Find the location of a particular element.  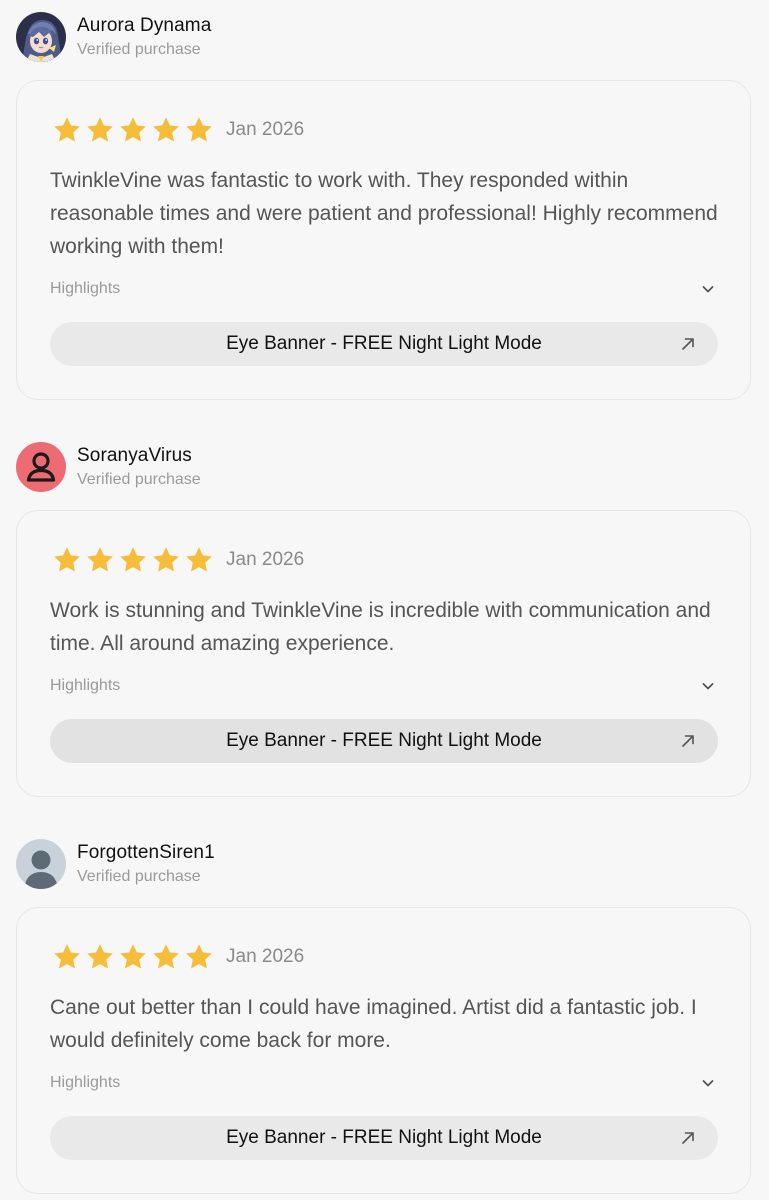

reviewer-name: Aurora Dynama is located at coordinates (144, 26).